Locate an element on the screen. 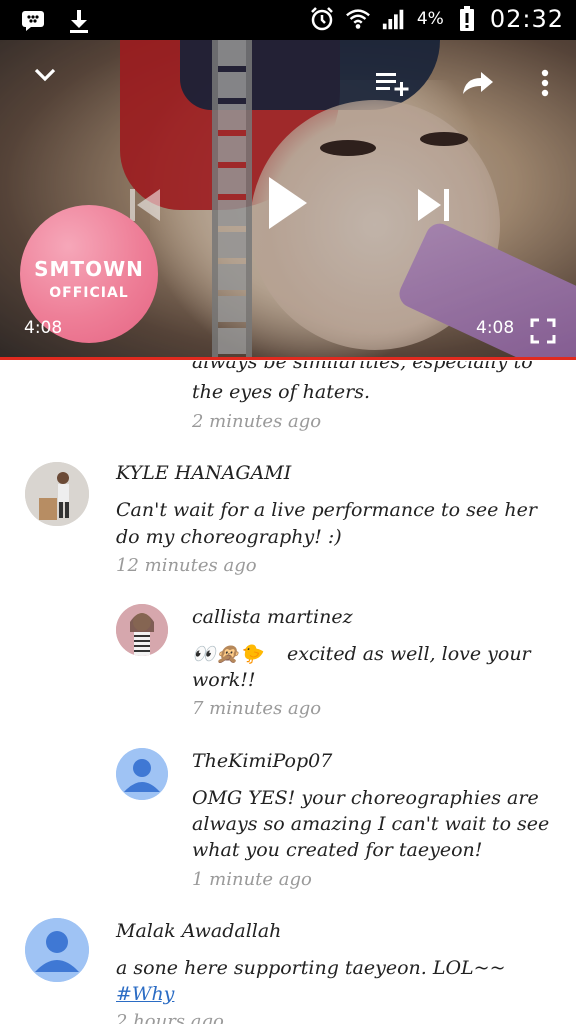 The image size is (576, 1024). commenter-name: KYLE HANAGAMI is located at coordinates (203, 473).